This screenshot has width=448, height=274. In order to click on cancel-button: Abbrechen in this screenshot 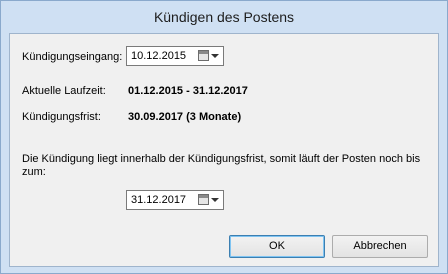, I will do `click(380, 246)`.